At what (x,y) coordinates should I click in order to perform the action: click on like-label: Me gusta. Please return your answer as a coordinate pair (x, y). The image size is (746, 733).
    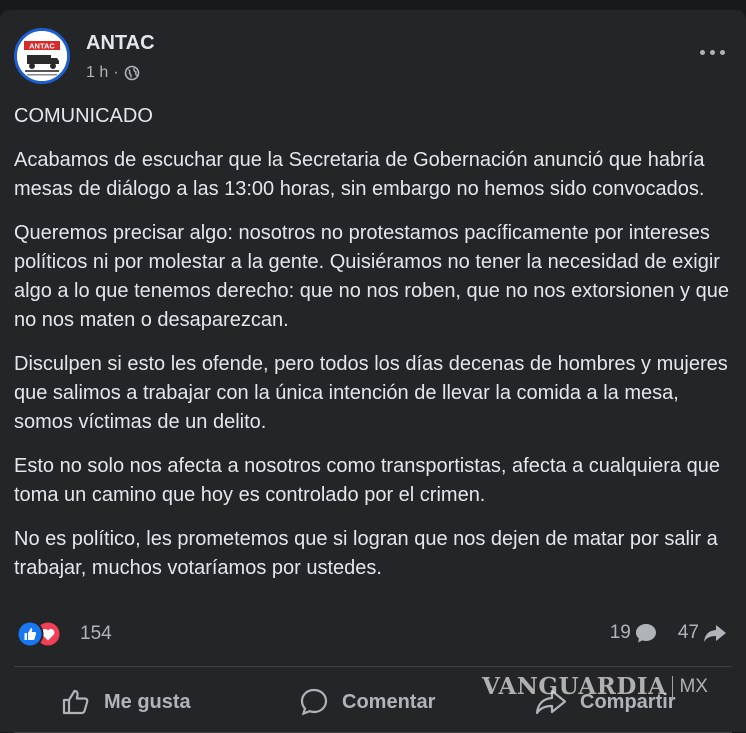
    Looking at the image, I should click on (147, 701).